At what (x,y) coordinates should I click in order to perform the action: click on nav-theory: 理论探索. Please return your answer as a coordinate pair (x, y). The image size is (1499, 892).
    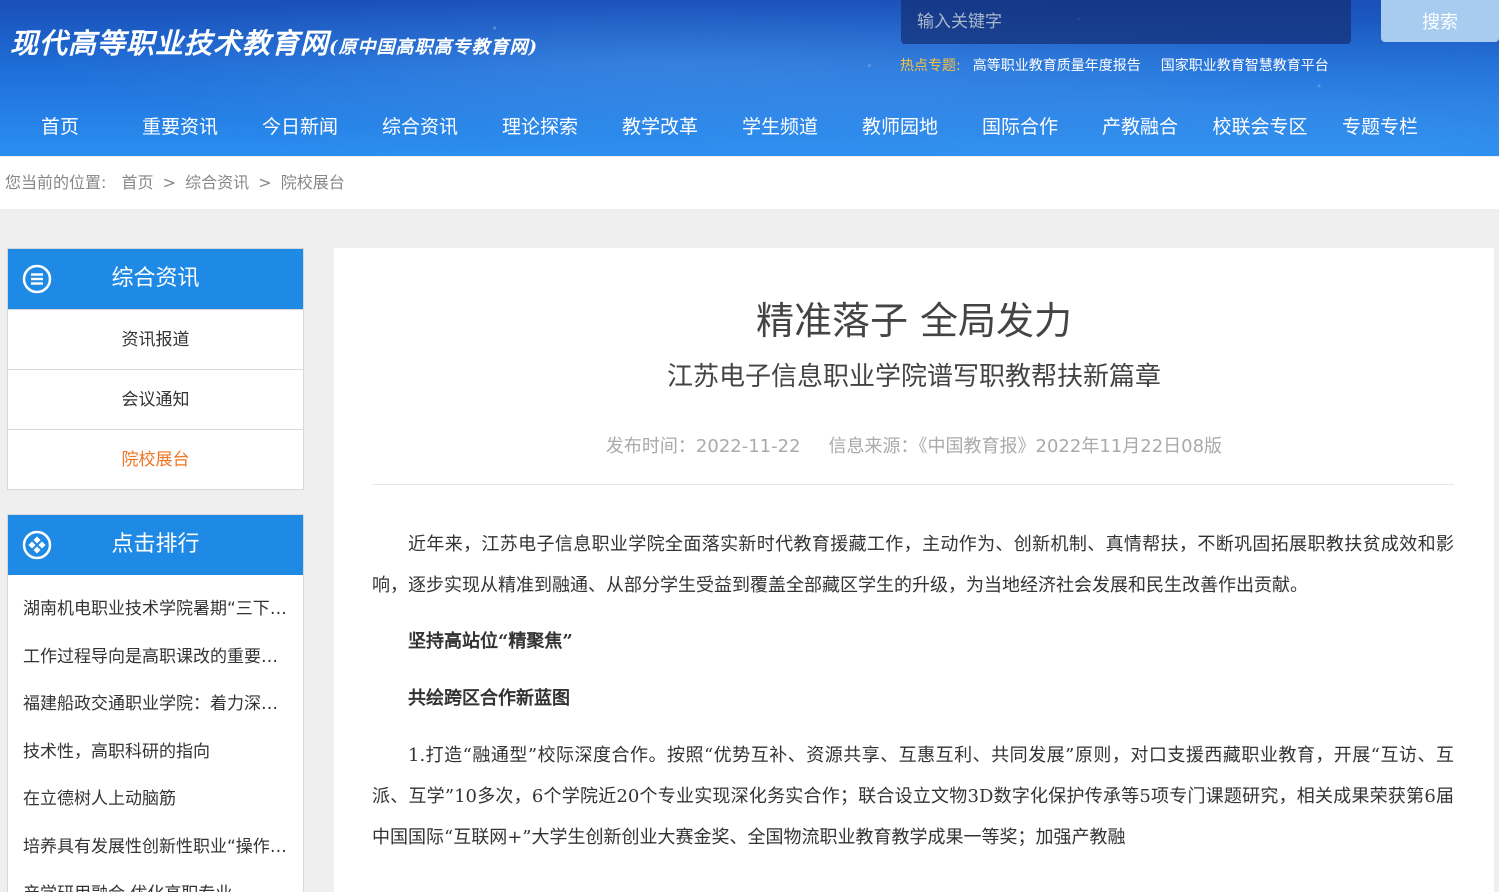
    Looking at the image, I should click on (540, 127).